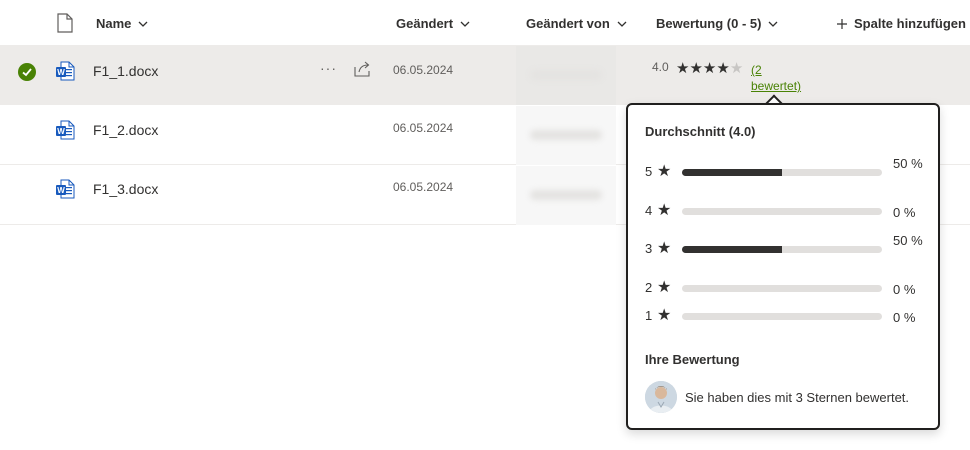 This screenshot has height=450, width=970. I want to click on distribution-row: 1 ★ 0 %, so click(785, 316).